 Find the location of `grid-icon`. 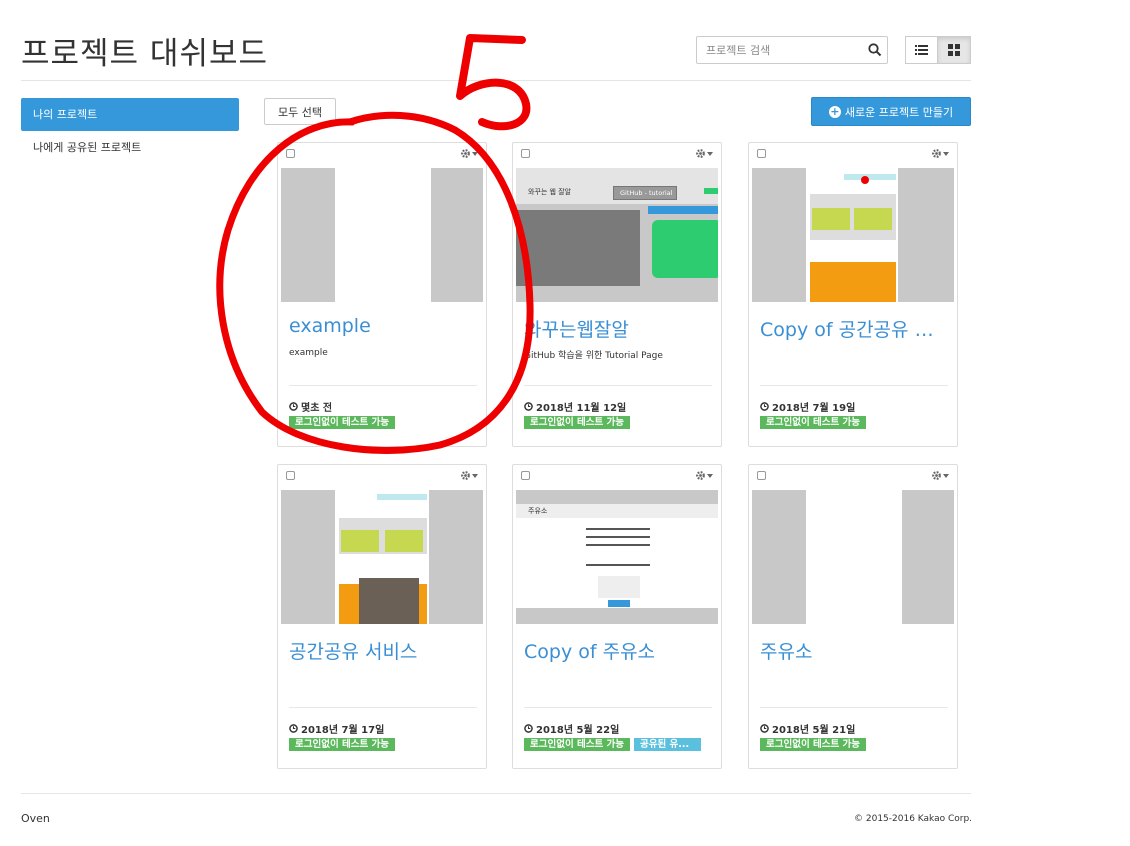

grid-icon is located at coordinates (954, 50).